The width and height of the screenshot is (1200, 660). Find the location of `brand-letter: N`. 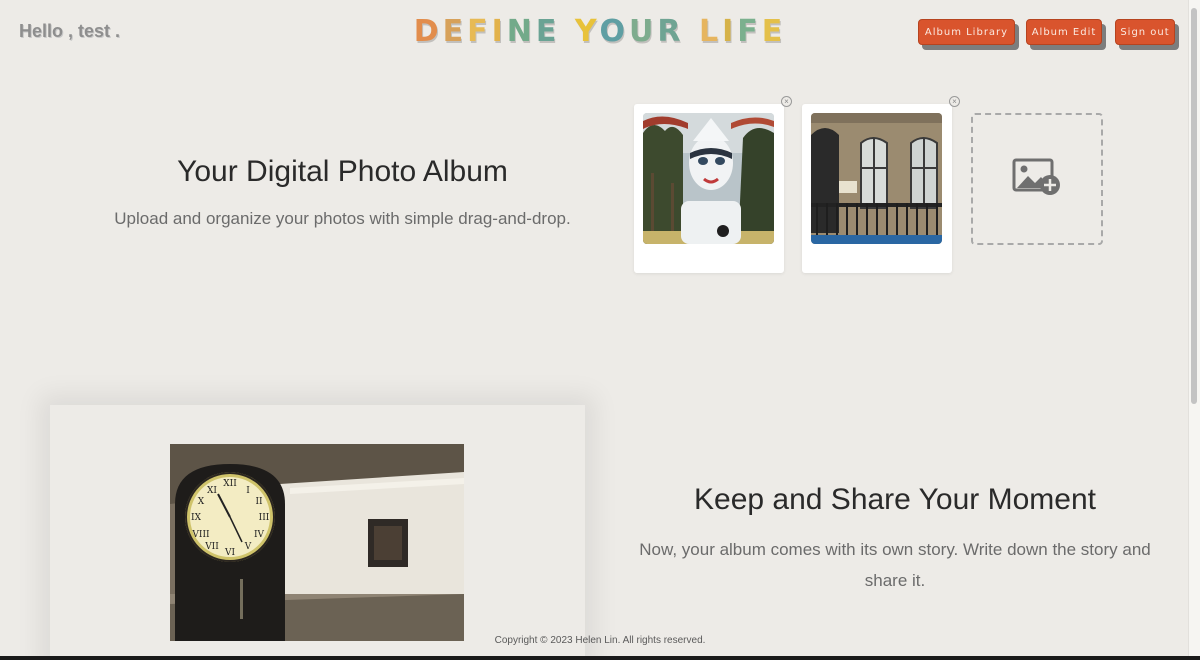

brand-letter: N is located at coordinates (521, 31).